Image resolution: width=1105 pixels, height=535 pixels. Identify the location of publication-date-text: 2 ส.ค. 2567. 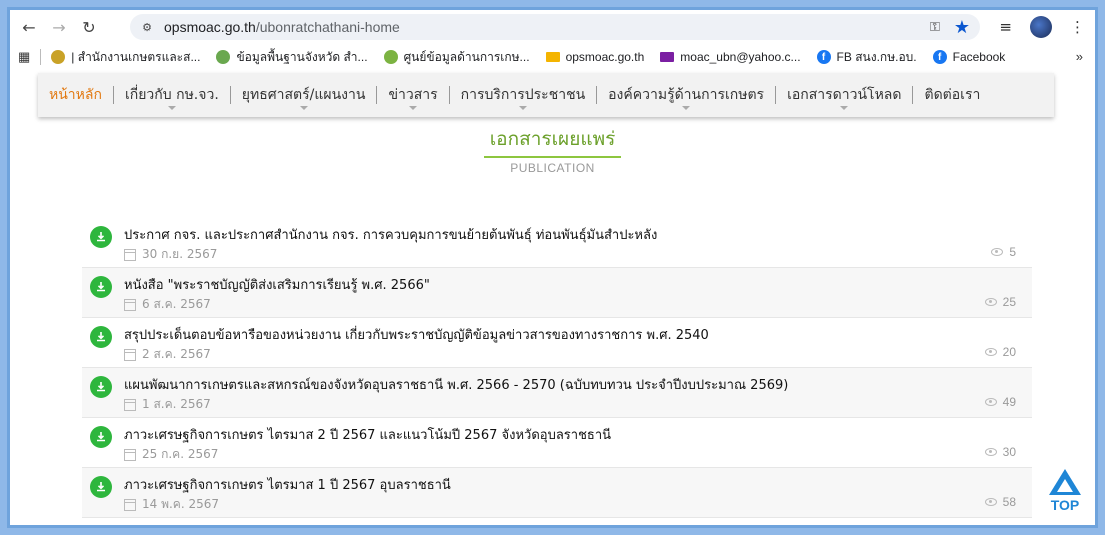
(176, 354).